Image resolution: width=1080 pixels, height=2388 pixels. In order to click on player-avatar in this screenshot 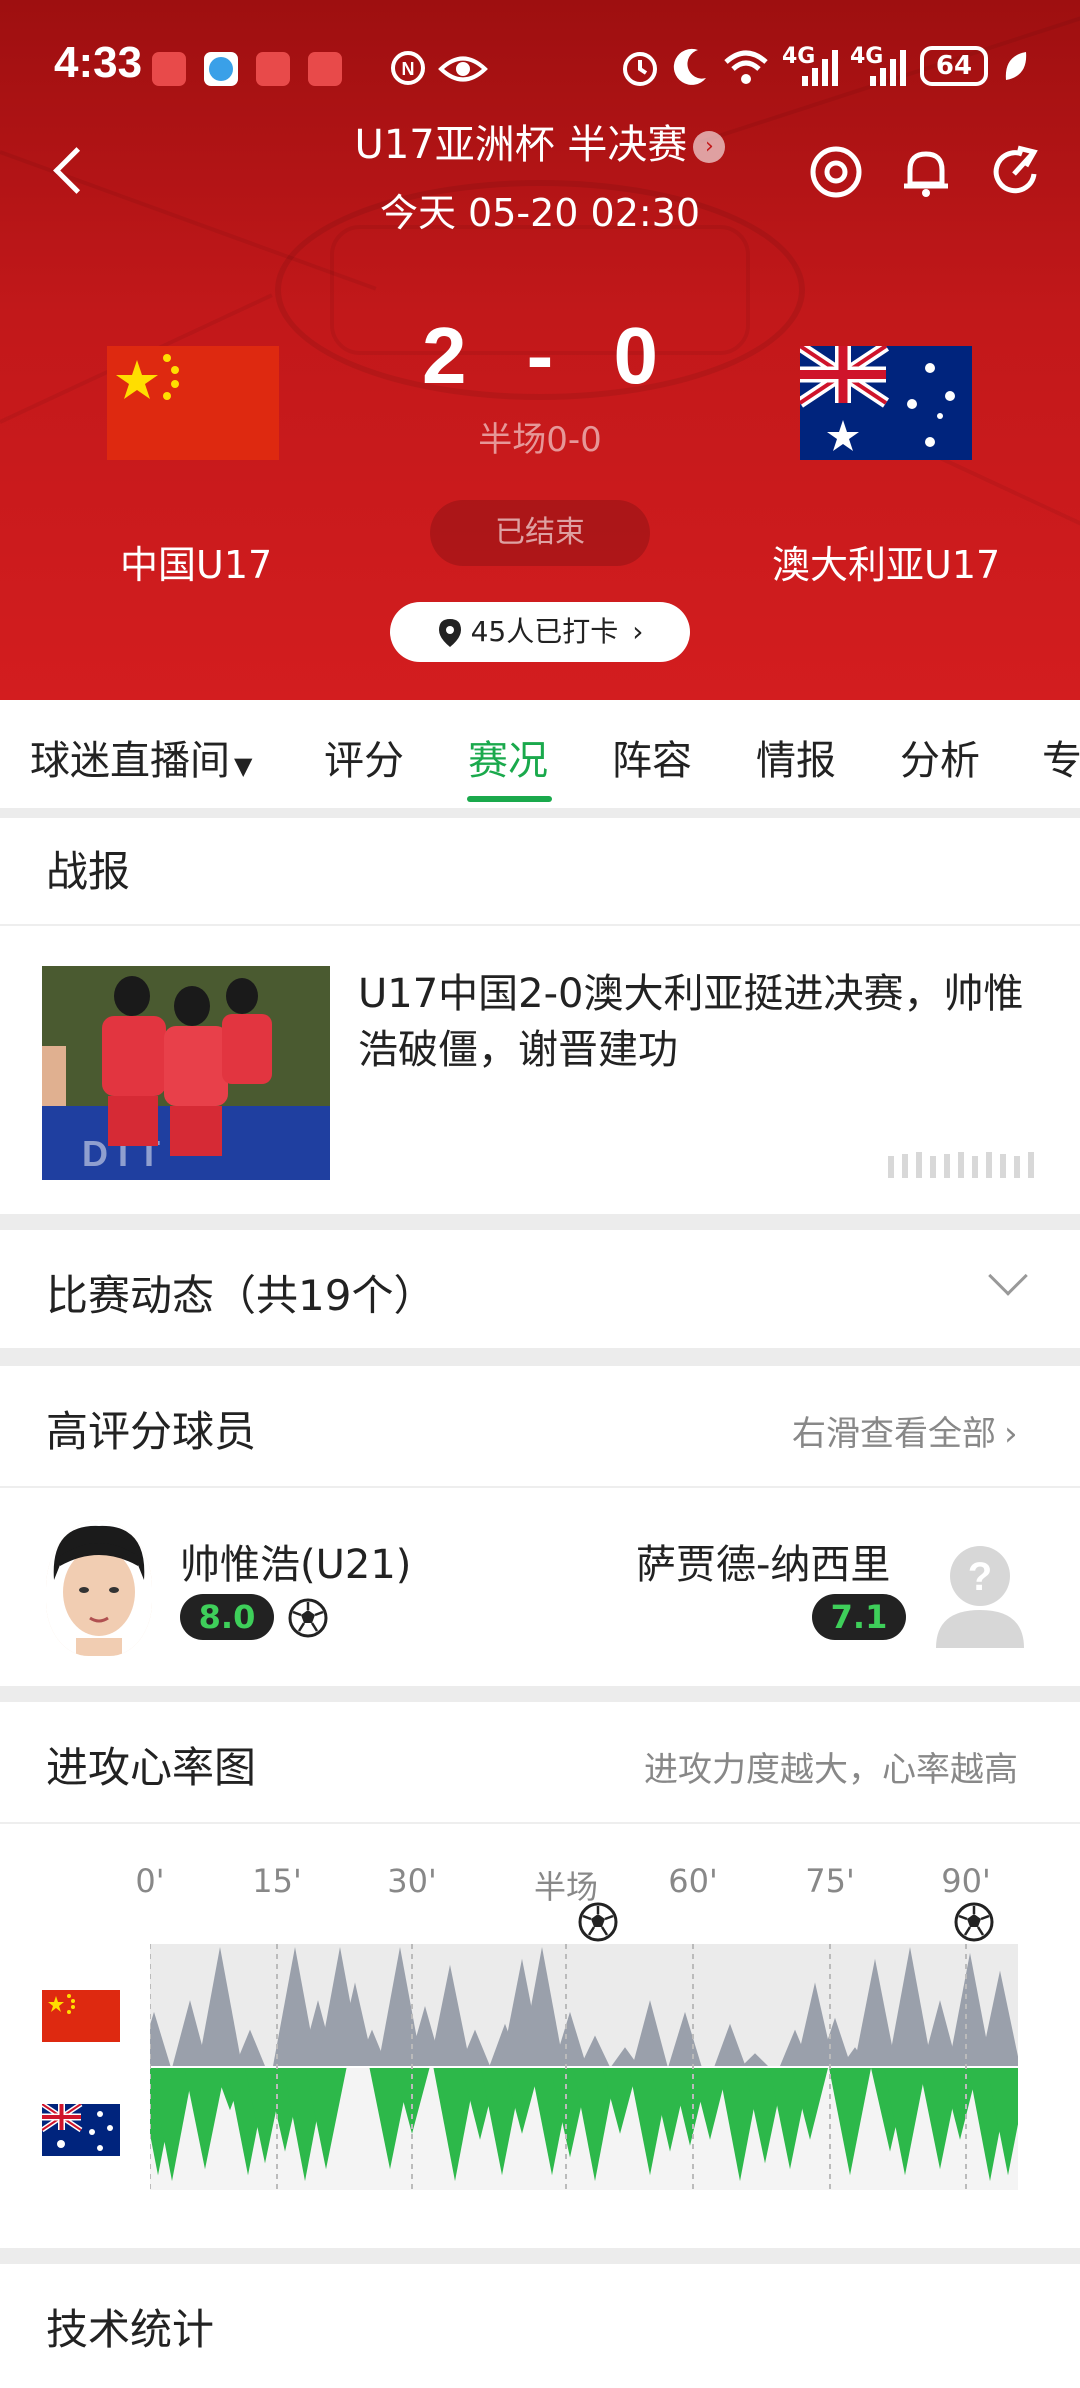, I will do `click(99, 1588)`.